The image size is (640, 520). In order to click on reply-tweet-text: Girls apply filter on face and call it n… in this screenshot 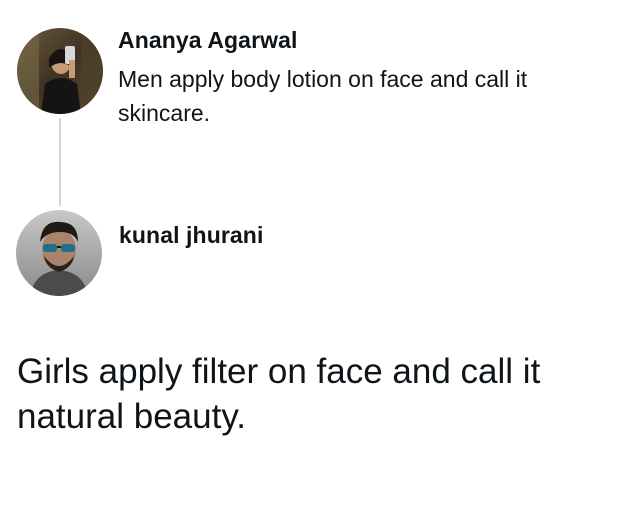, I will do `click(279, 394)`.